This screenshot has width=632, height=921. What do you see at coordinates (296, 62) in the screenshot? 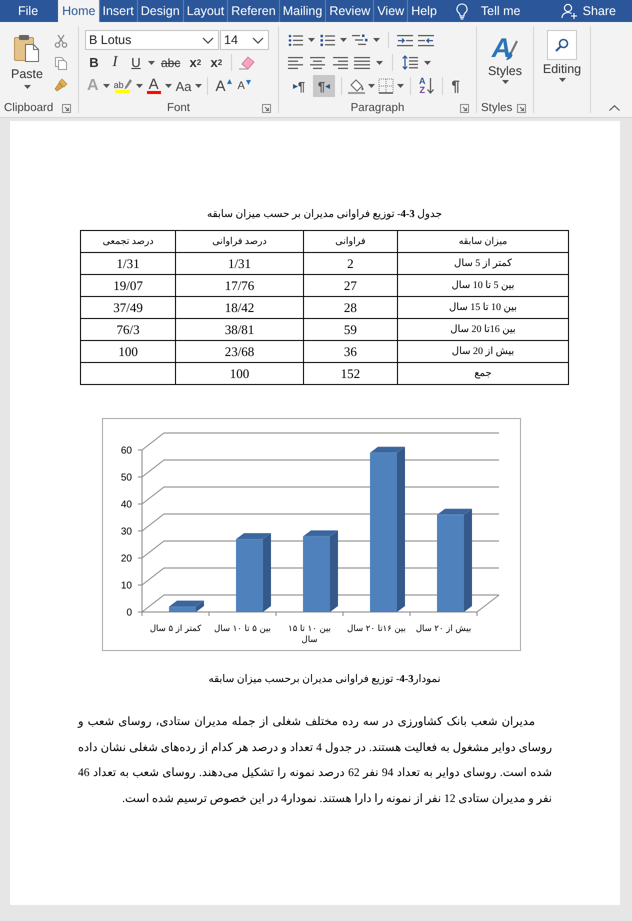
I see `align-left-icon` at bounding box center [296, 62].